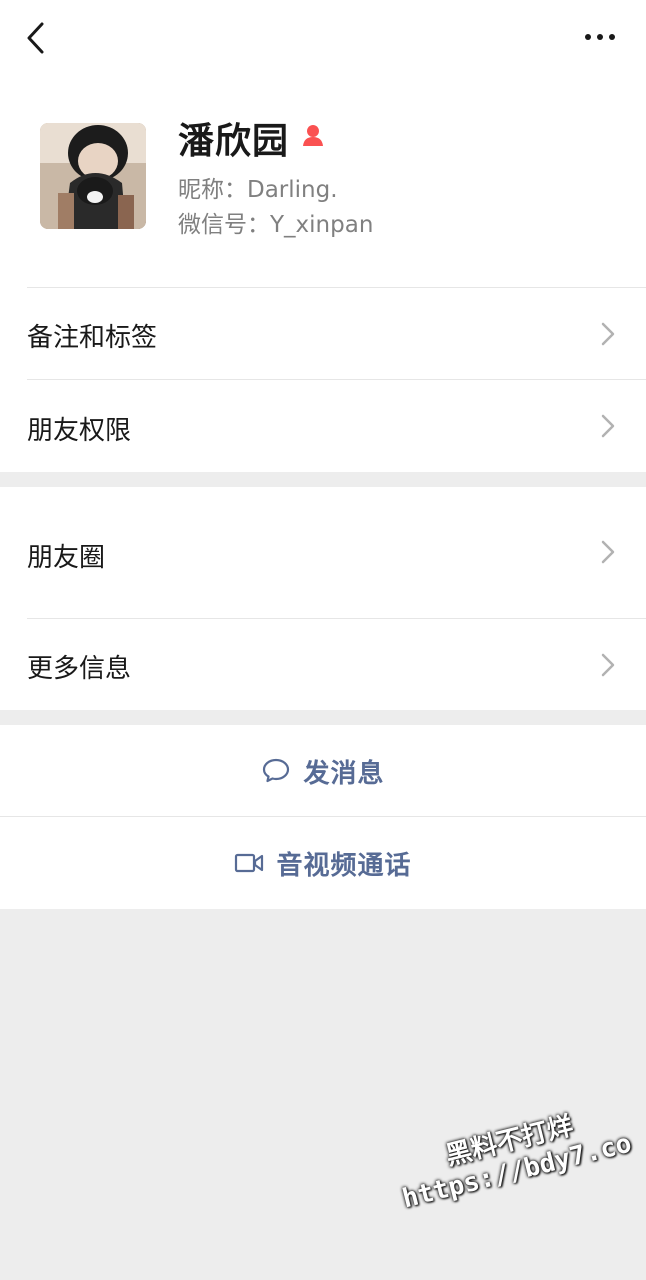 This screenshot has width=646, height=1280. Describe the element at coordinates (323, 552) in the screenshot. I see `moments-row: 朋友圈` at that location.